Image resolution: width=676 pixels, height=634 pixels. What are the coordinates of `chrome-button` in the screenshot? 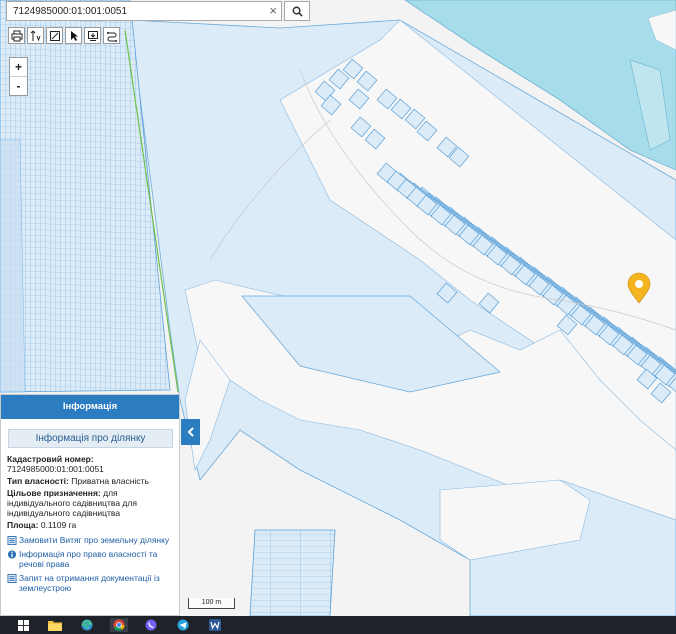 It's located at (119, 625).